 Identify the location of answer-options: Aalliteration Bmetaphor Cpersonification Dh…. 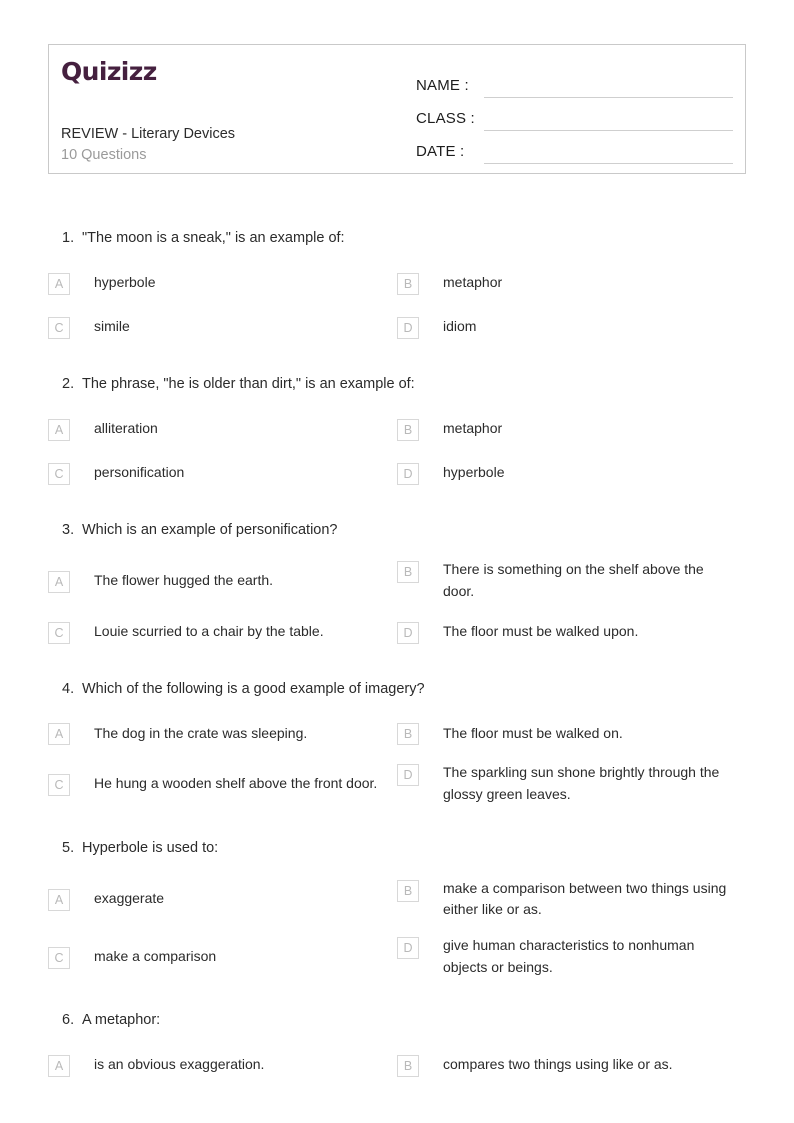
(397, 458).